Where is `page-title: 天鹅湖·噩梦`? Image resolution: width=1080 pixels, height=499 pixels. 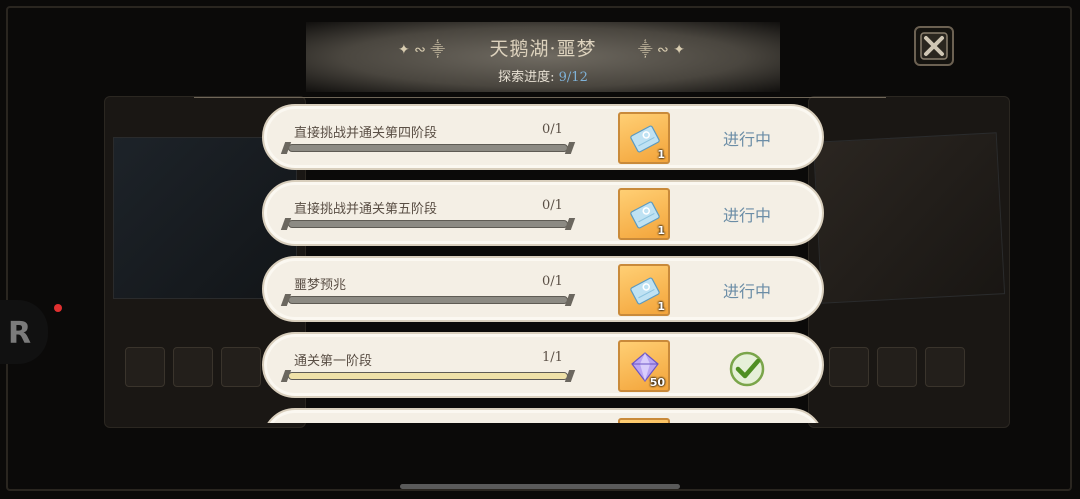 page-title: 天鹅湖·噩梦 is located at coordinates (543, 49).